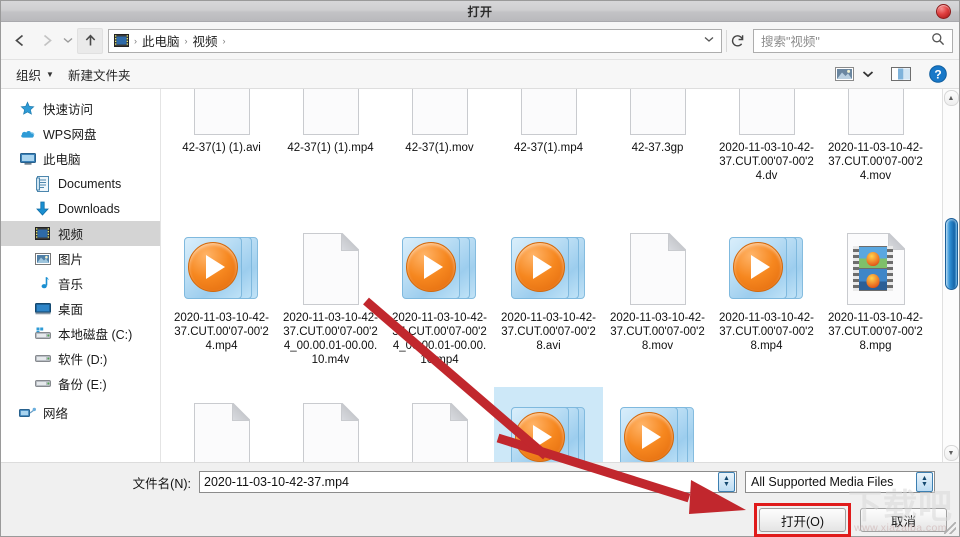 The image size is (960, 537). I want to click on breadcrumb-item-videos: 视频, so click(205, 40).